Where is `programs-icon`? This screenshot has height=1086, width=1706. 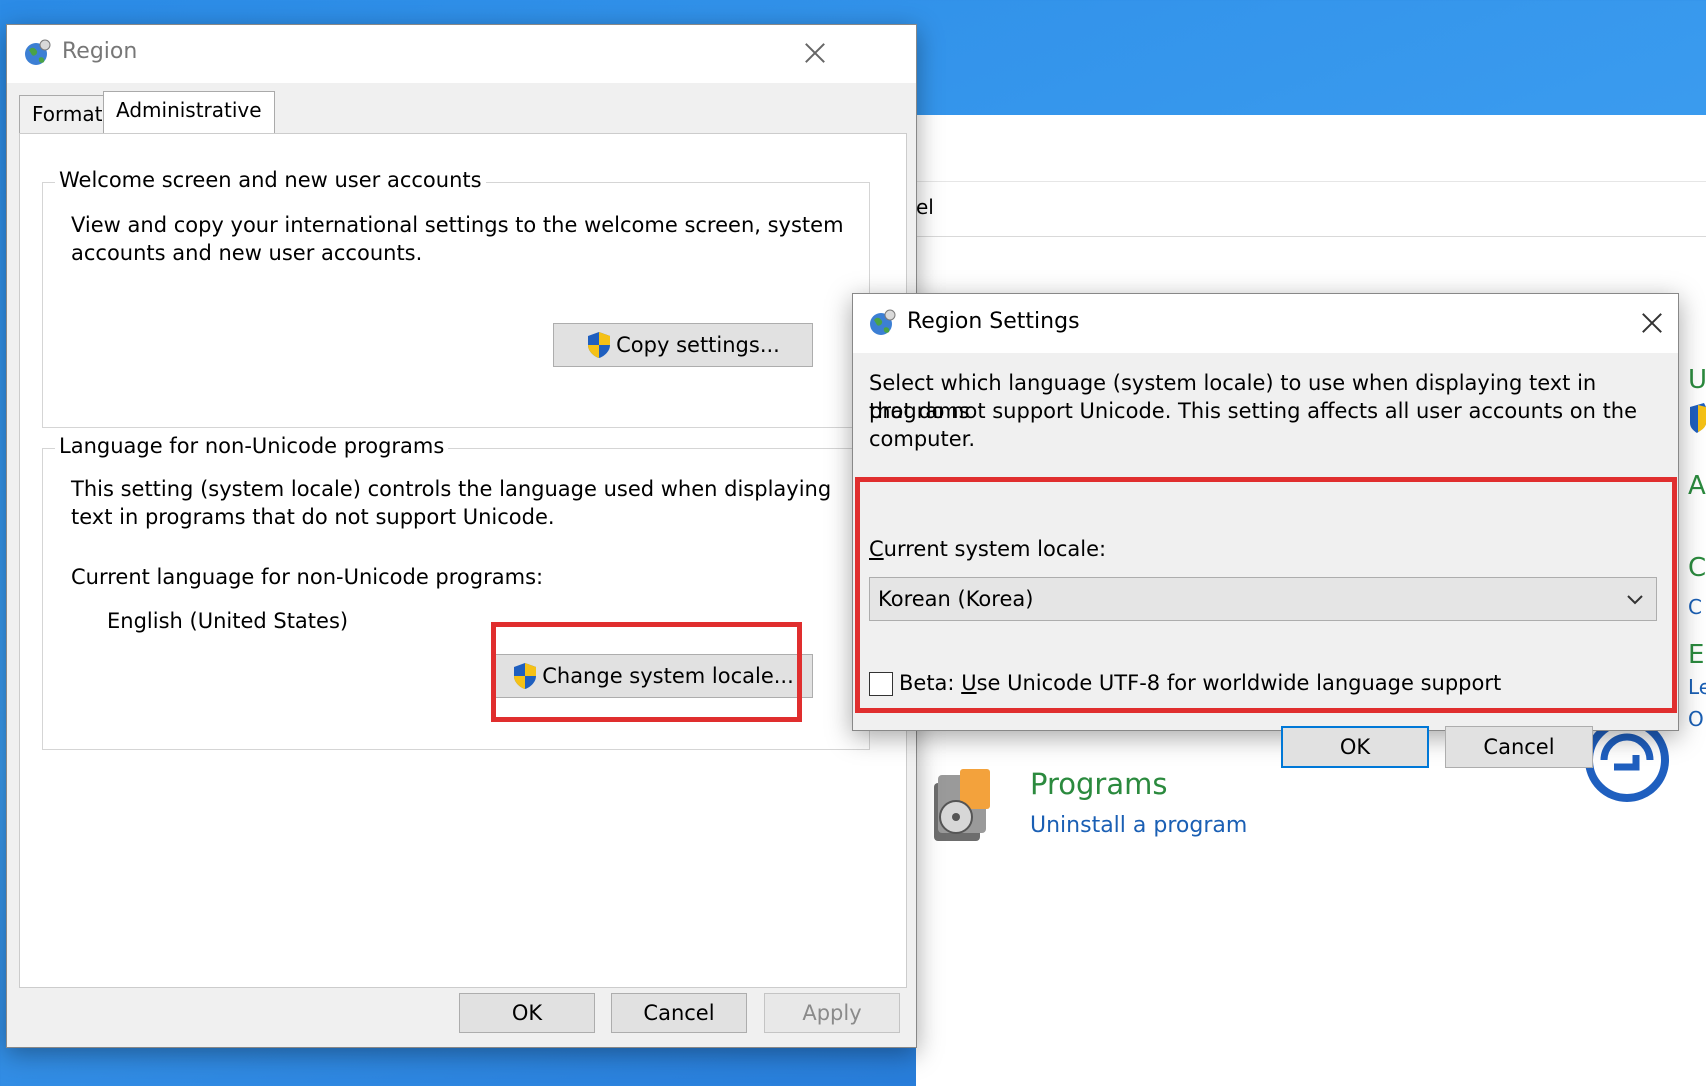 programs-icon is located at coordinates (963, 805).